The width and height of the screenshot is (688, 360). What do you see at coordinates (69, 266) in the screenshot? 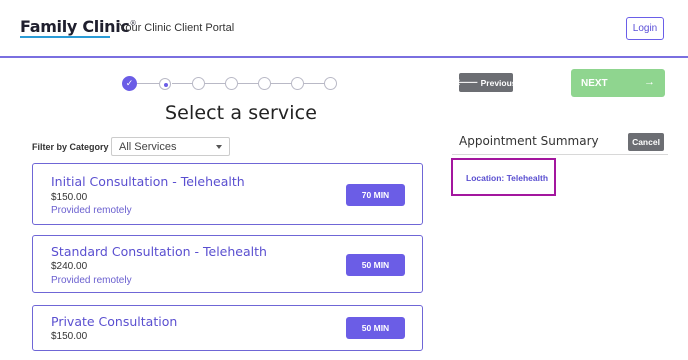
I see `service-price: $240.00` at bounding box center [69, 266].